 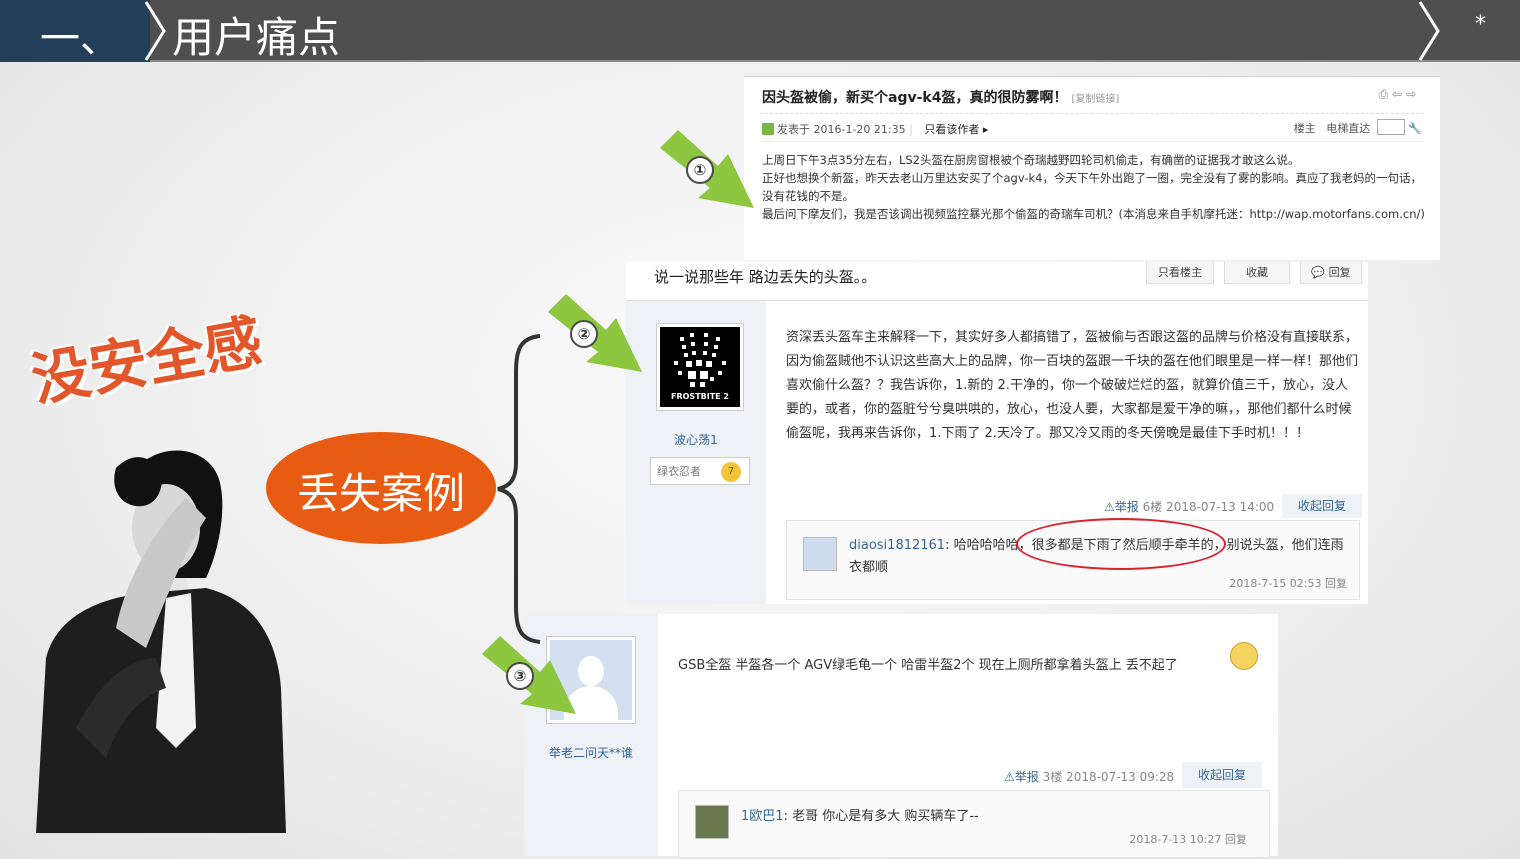 What do you see at coordinates (700, 396) in the screenshot?
I see `avatar-caption: FROSTBITE 2` at bounding box center [700, 396].